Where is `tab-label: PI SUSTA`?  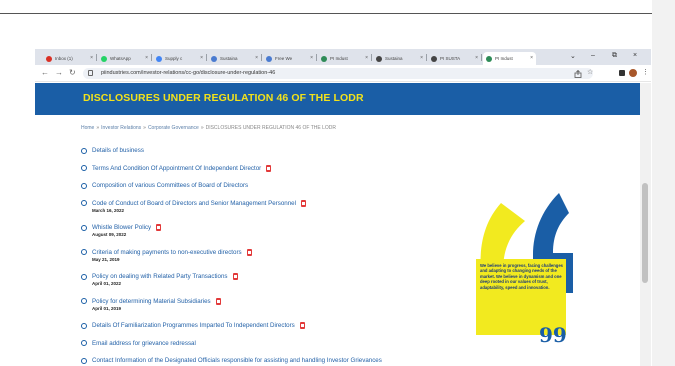 tab-label: PI SUSTA is located at coordinates (450, 58).